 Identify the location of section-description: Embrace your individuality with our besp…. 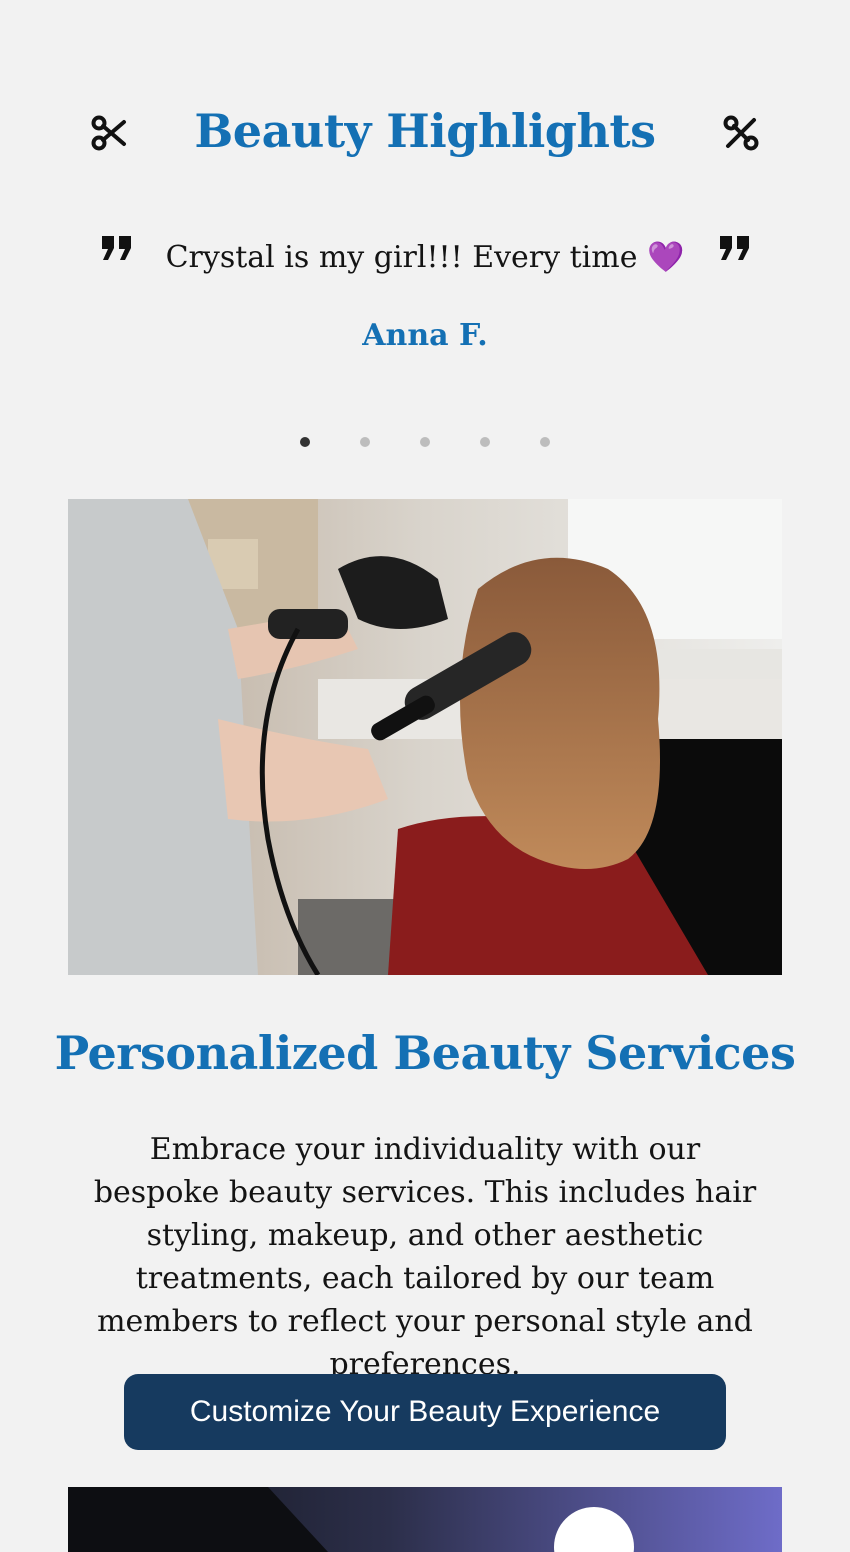
(425, 1257).